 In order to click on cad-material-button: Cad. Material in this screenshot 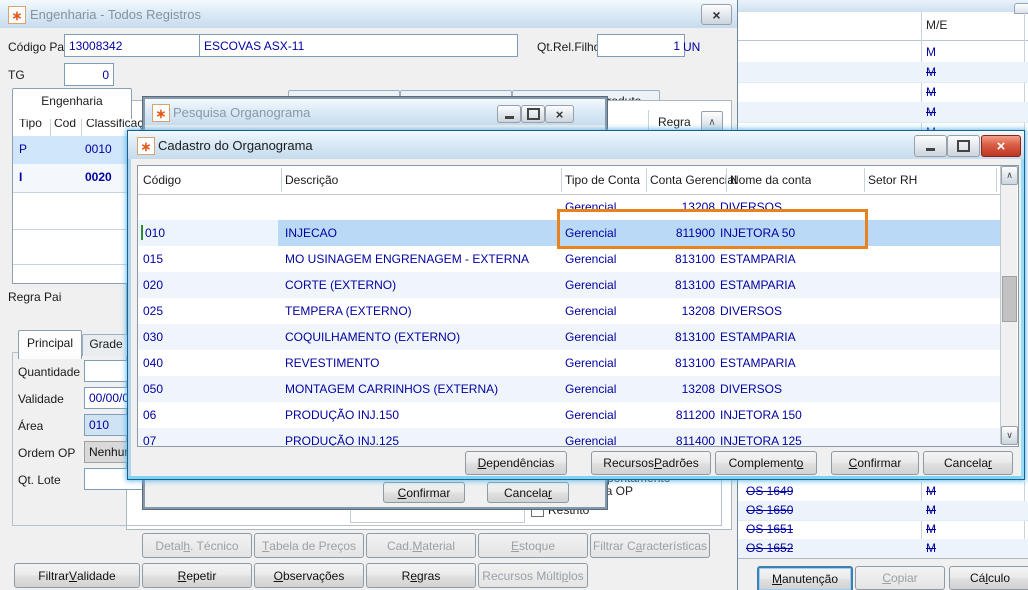, I will do `click(421, 545)`.